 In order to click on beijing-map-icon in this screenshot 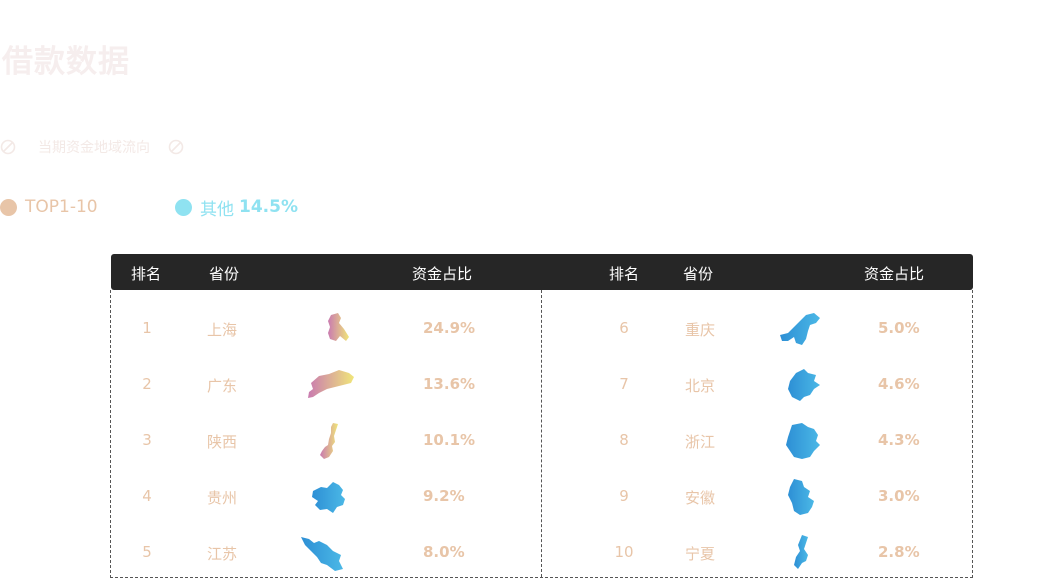, I will do `click(804, 385)`.